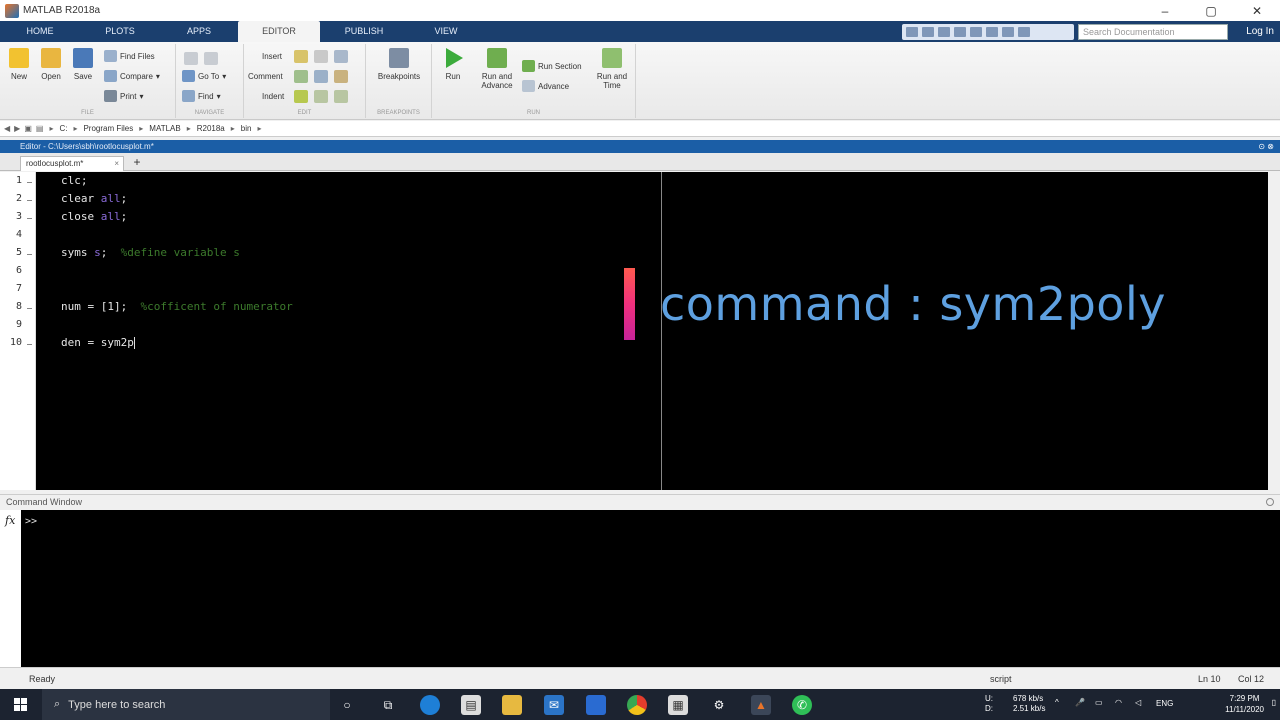 Image resolution: width=1280 pixels, height=720 pixels. What do you see at coordinates (992, 32) in the screenshot?
I see `redo-icon` at bounding box center [992, 32].